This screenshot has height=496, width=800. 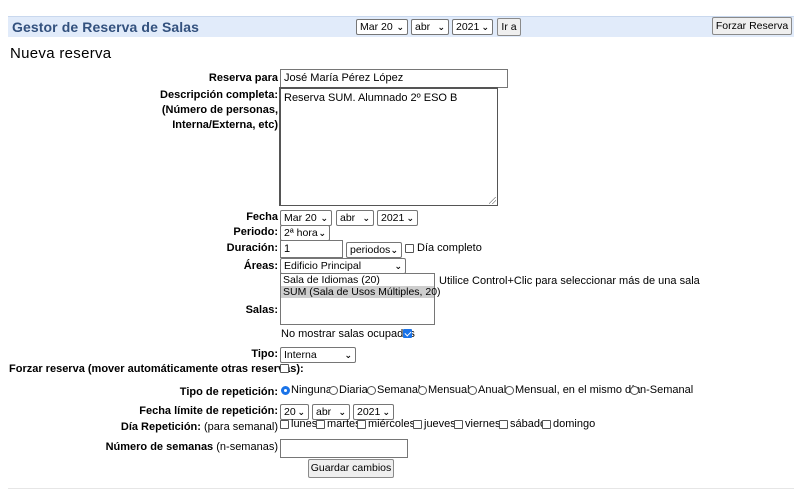 What do you see at coordinates (241, 427) in the screenshot?
I see `repeat-day-note: (para semanal)` at bounding box center [241, 427].